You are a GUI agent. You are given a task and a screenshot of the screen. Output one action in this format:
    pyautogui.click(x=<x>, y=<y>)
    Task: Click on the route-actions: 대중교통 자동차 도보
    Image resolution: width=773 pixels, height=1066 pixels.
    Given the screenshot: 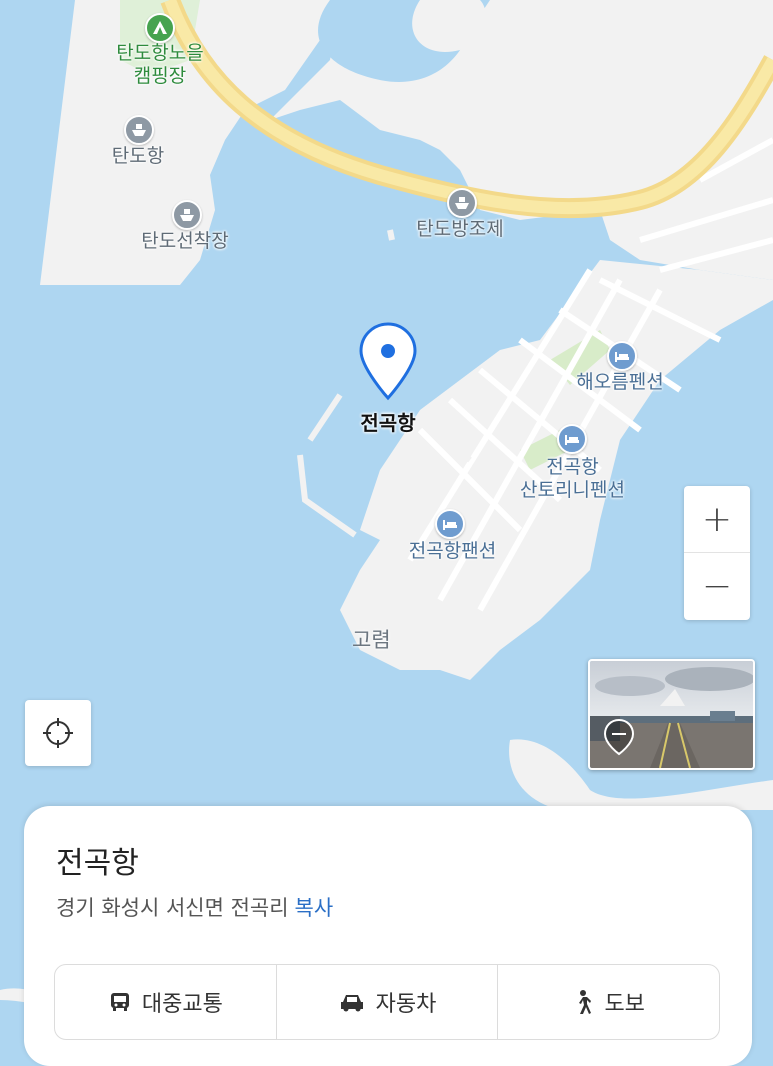 What is the action you would take?
    pyautogui.click(x=387, y=1002)
    